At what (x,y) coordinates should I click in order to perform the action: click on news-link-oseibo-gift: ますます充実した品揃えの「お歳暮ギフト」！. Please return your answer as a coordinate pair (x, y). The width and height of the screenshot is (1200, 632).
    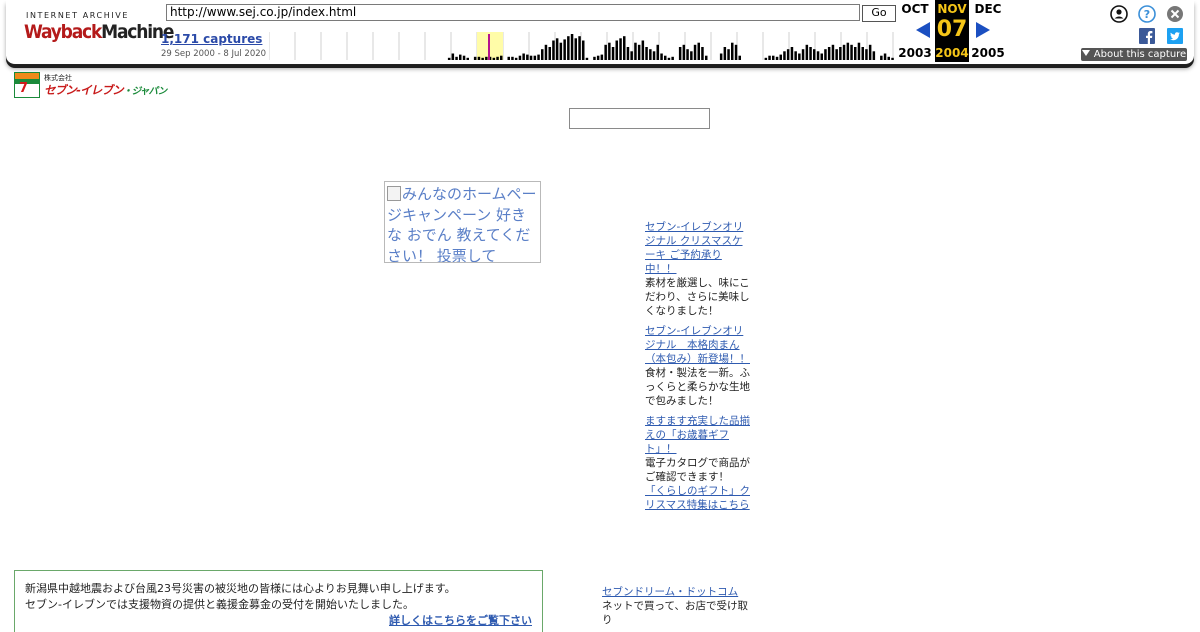
    Looking at the image, I should click on (698, 435).